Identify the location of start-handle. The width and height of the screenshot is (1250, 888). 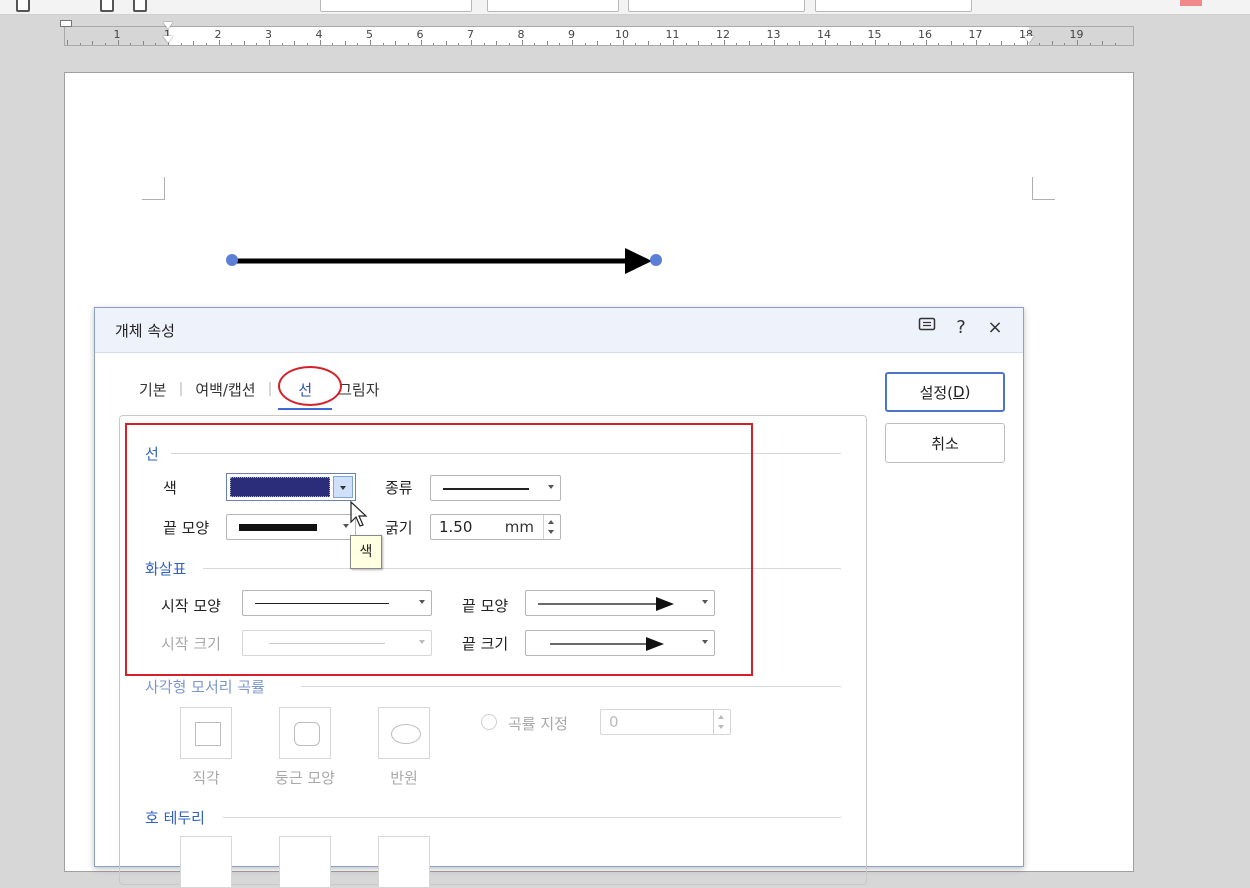
(232, 260).